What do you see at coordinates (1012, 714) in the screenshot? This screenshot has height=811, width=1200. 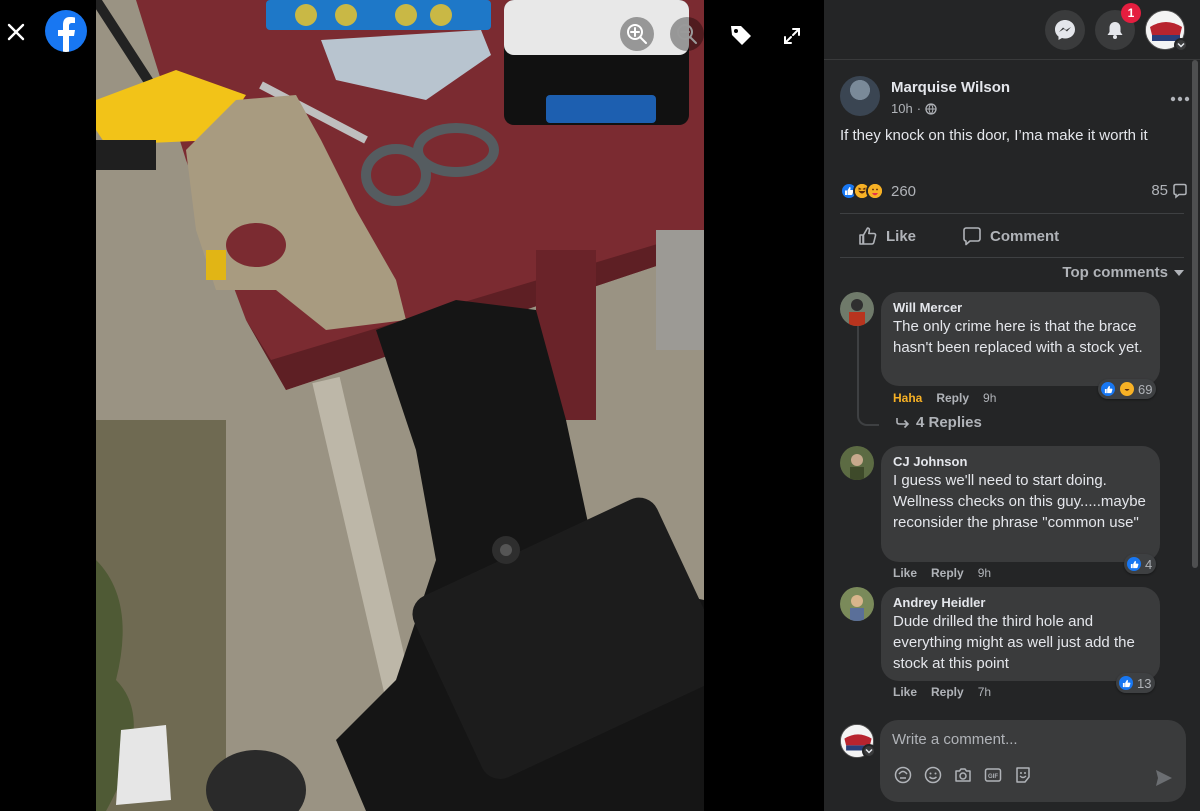 I see `composer-separator` at bounding box center [1012, 714].